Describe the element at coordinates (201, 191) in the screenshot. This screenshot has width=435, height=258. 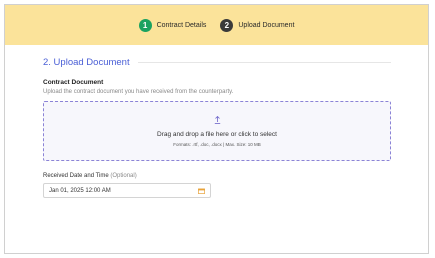
I see `calendar-icon` at that location.